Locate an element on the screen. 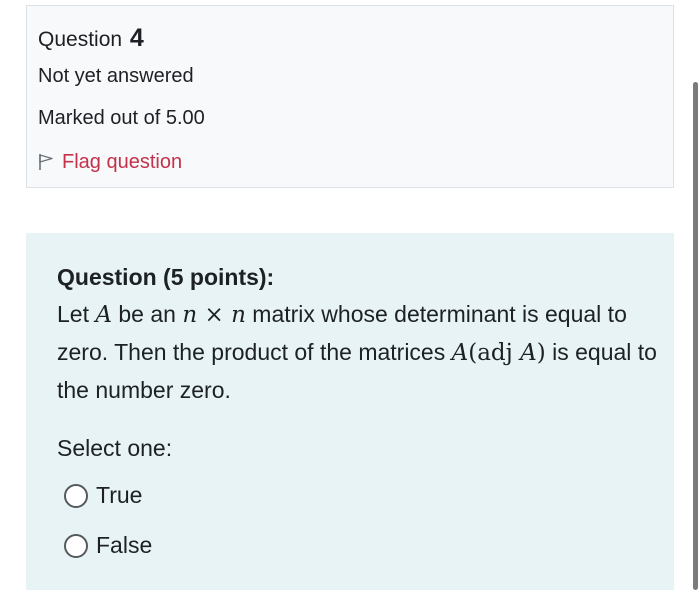  scrollbar is located at coordinates (695, 336).